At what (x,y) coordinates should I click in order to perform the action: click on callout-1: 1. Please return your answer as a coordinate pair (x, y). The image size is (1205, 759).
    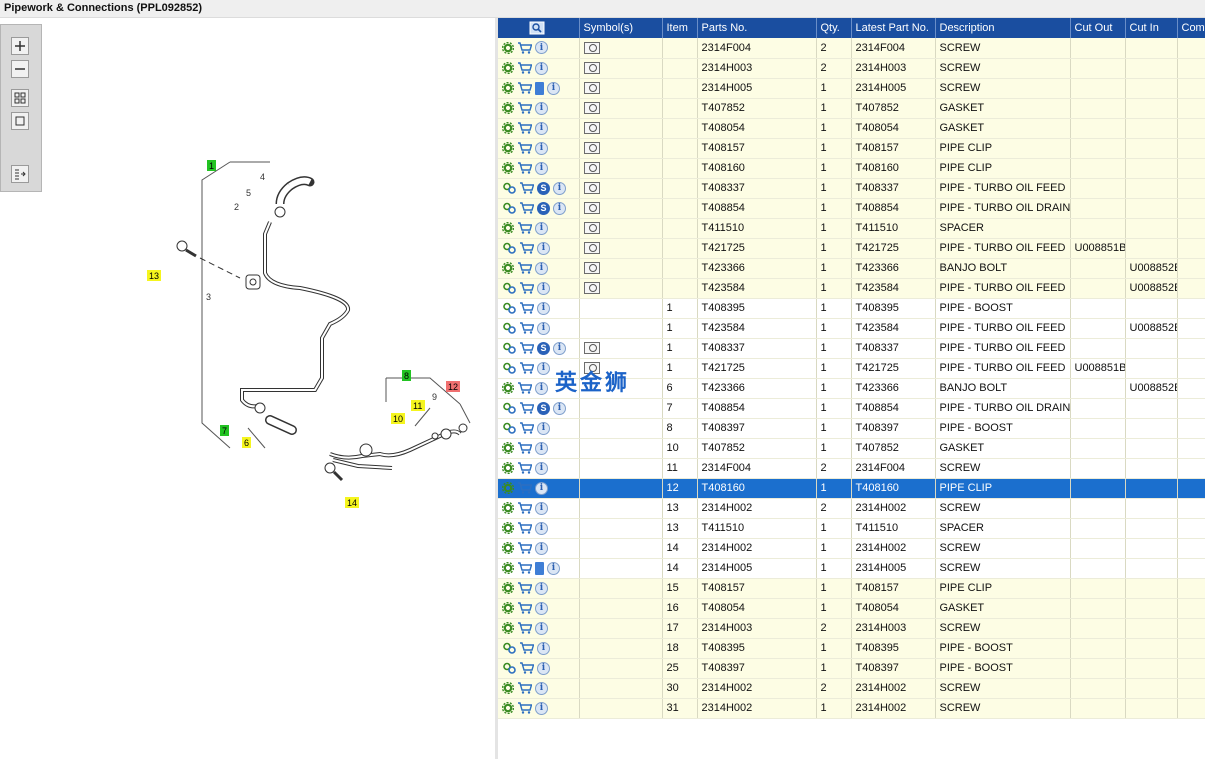
    Looking at the image, I should click on (211, 165).